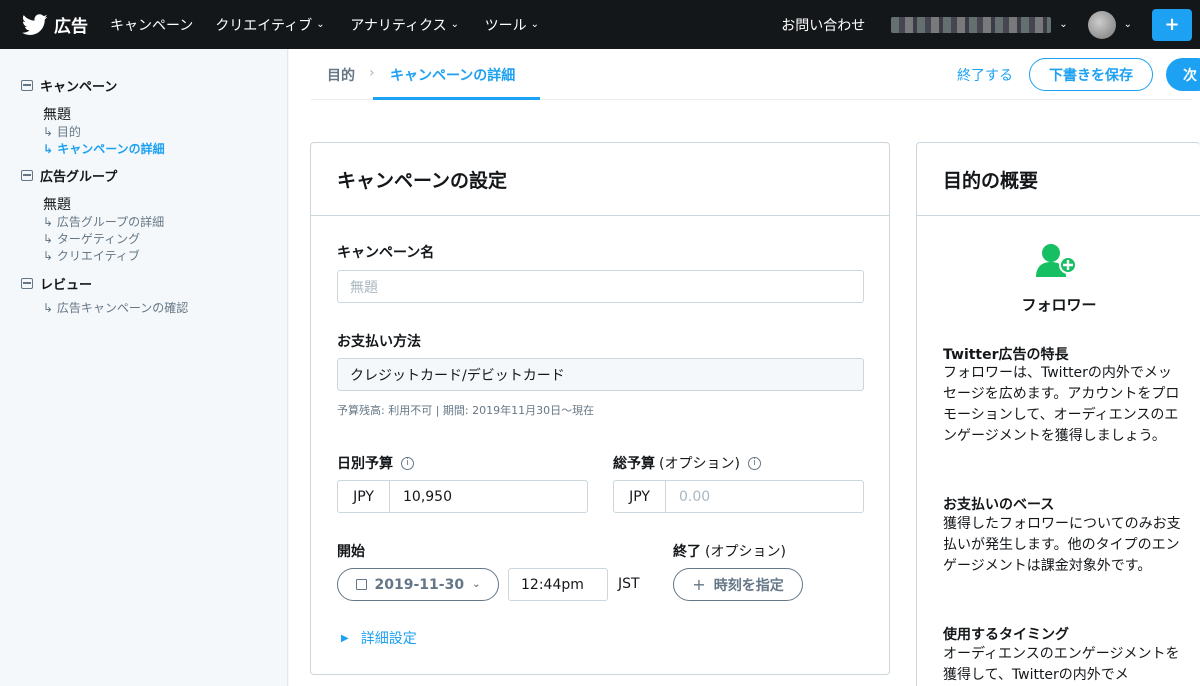 This screenshot has width=1200, height=686. What do you see at coordinates (1058, 179) in the screenshot?
I see `summary-title: 目的の概要` at bounding box center [1058, 179].